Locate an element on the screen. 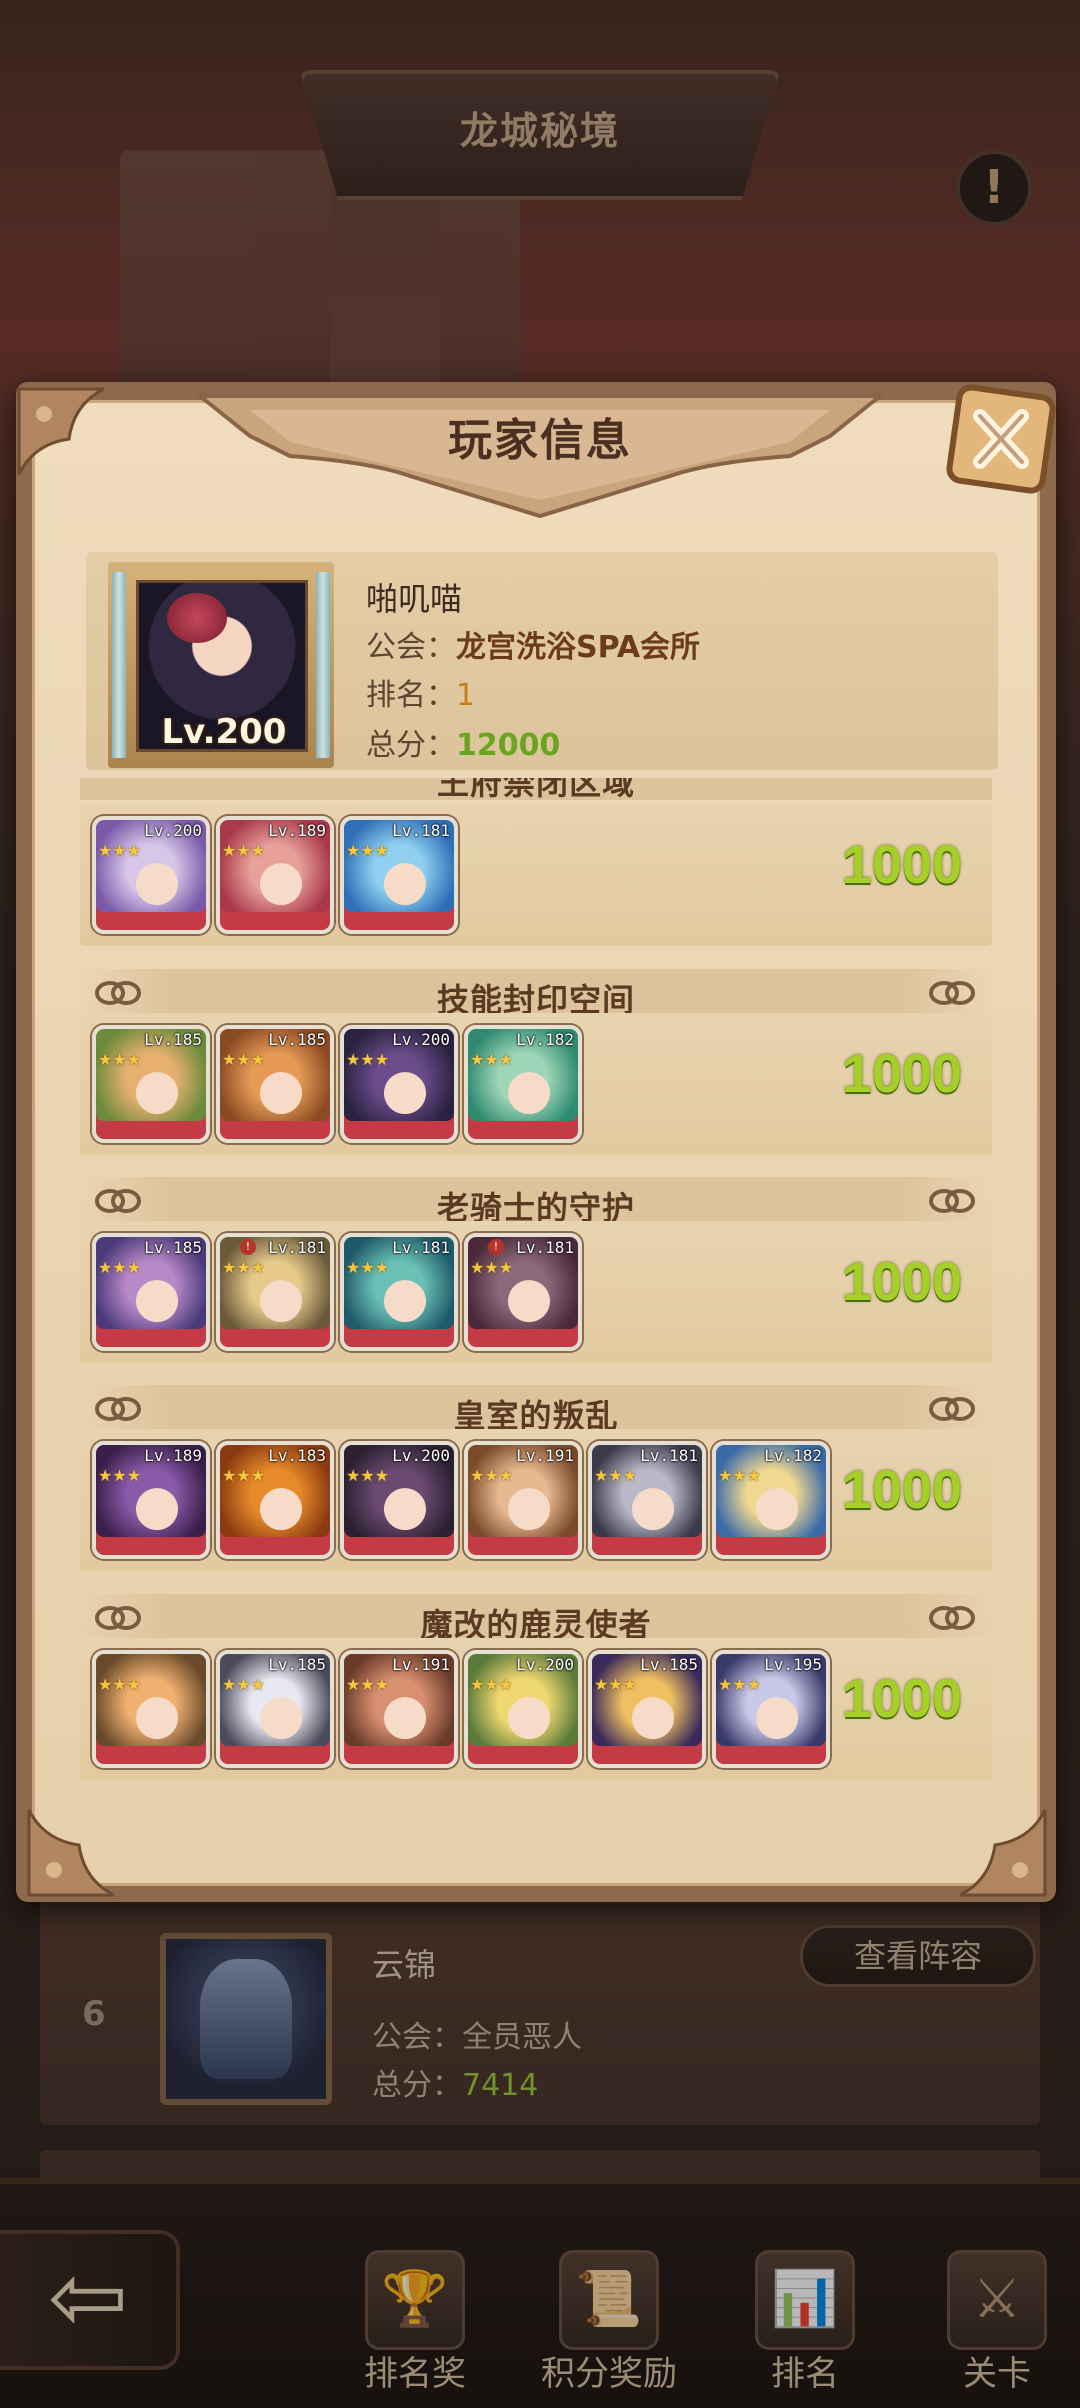 Image resolution: width=1080 pixels, height=2408 pixels. team-header: 王府禁闭区域 is located at coordinates (536, 789).